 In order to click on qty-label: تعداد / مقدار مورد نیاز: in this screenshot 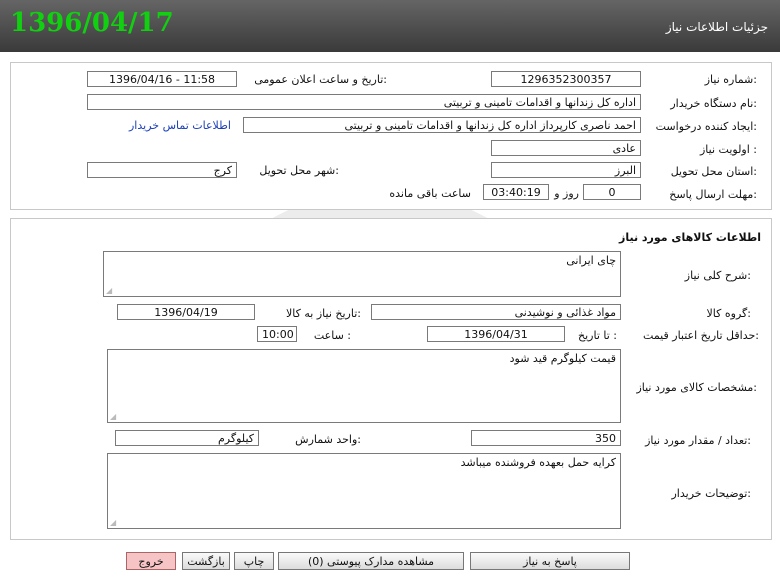, I will do `click(698, 440)`.